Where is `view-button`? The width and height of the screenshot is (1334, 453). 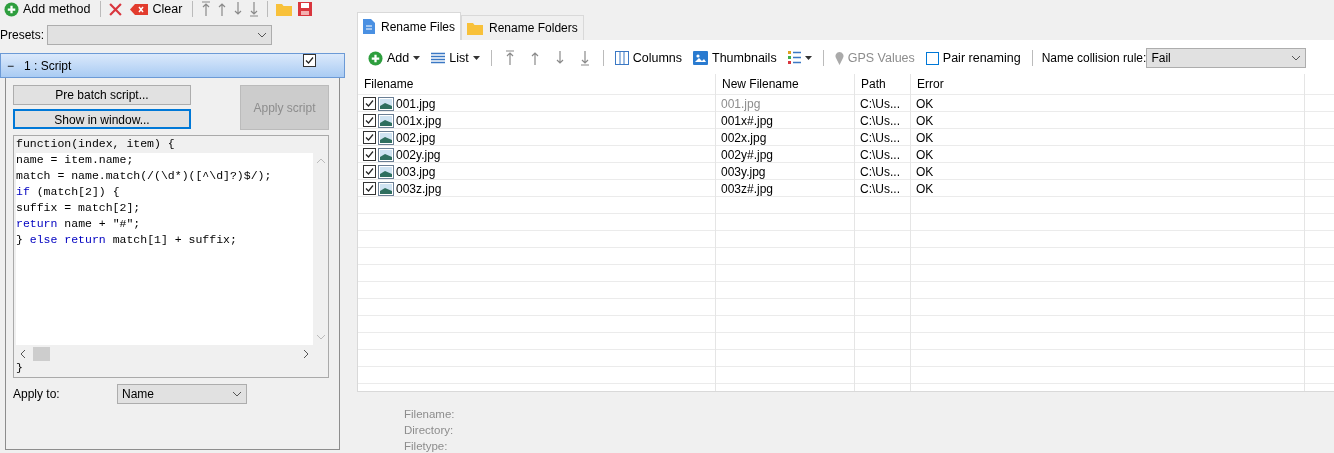
view-button is located at coordinates (799, 58).